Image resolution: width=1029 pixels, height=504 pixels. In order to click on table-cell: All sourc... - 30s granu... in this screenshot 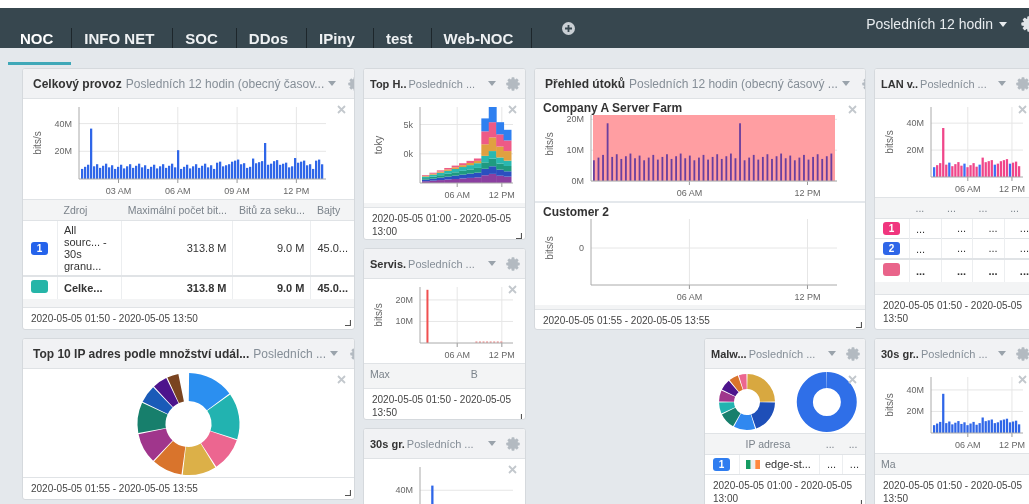, I will do `click(85, 248)`.